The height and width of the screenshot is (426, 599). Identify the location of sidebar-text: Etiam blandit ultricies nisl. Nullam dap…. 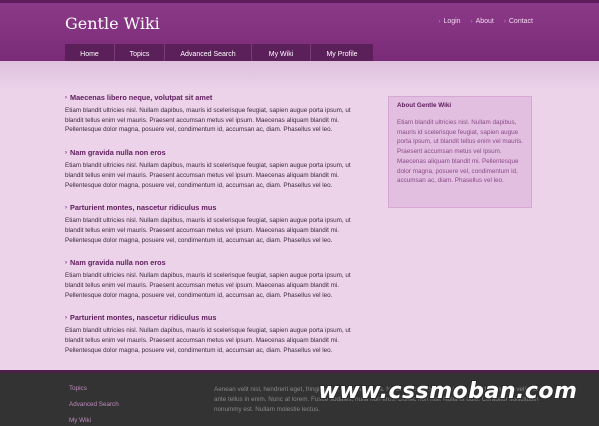
(460, 152).